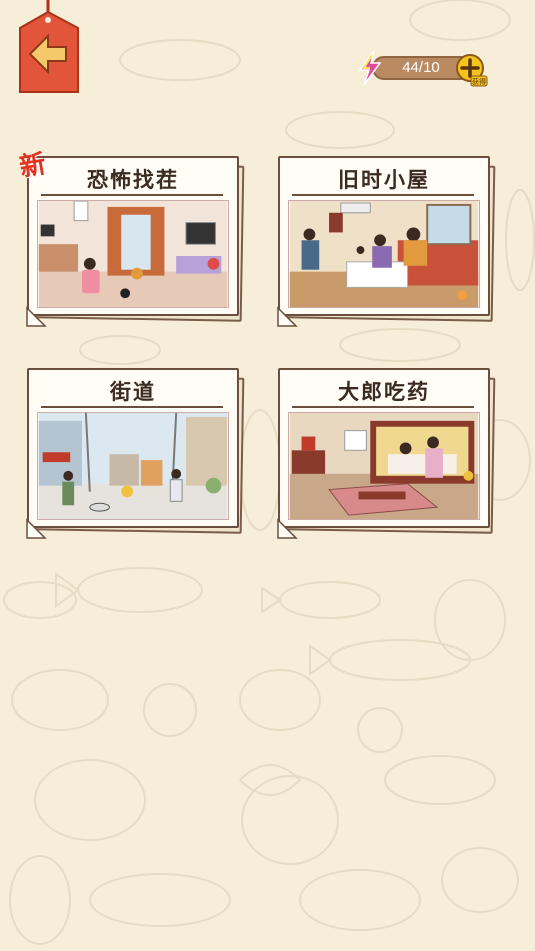  What do you see at coordinates (384, 254) in the screenshot?
I see `old-house-scene` at bounding box center [384, 254].